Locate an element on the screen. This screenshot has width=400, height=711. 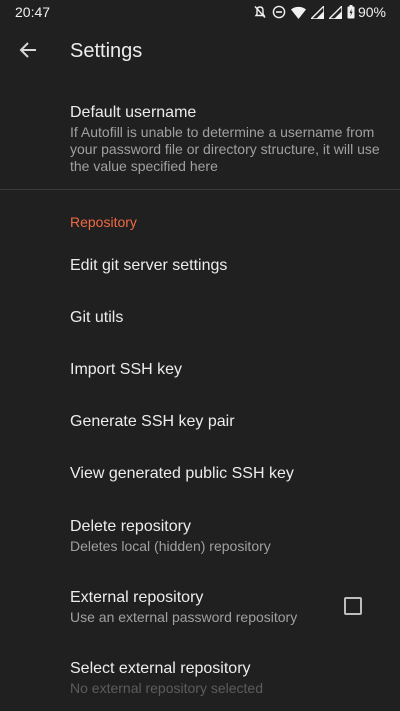
back-button is located at coordinates (28, 52).